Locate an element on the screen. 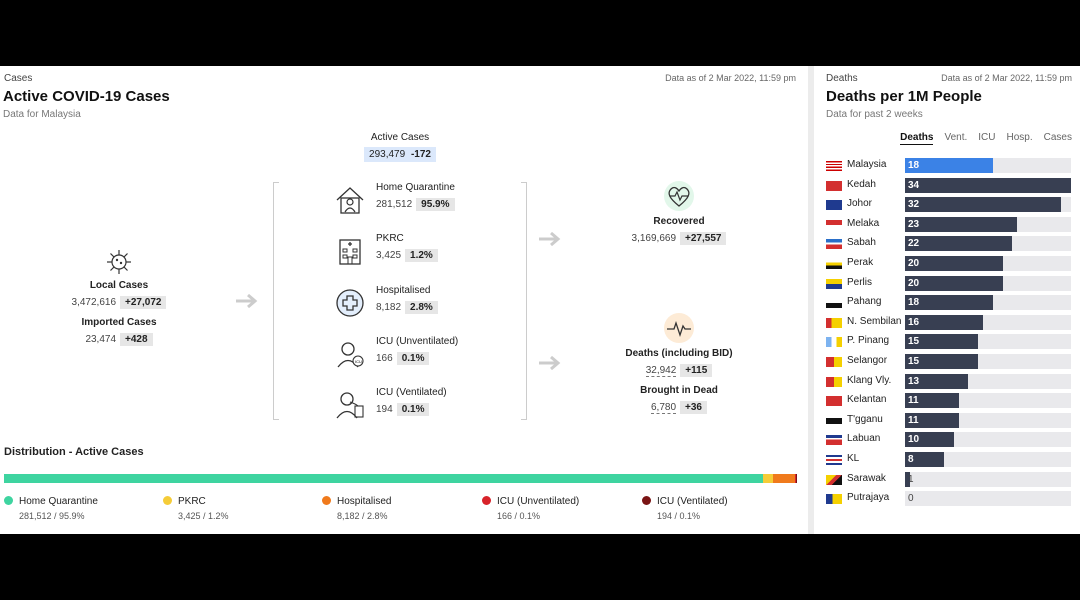  deaths-delta: +115 is located at coordinates (696, 370).